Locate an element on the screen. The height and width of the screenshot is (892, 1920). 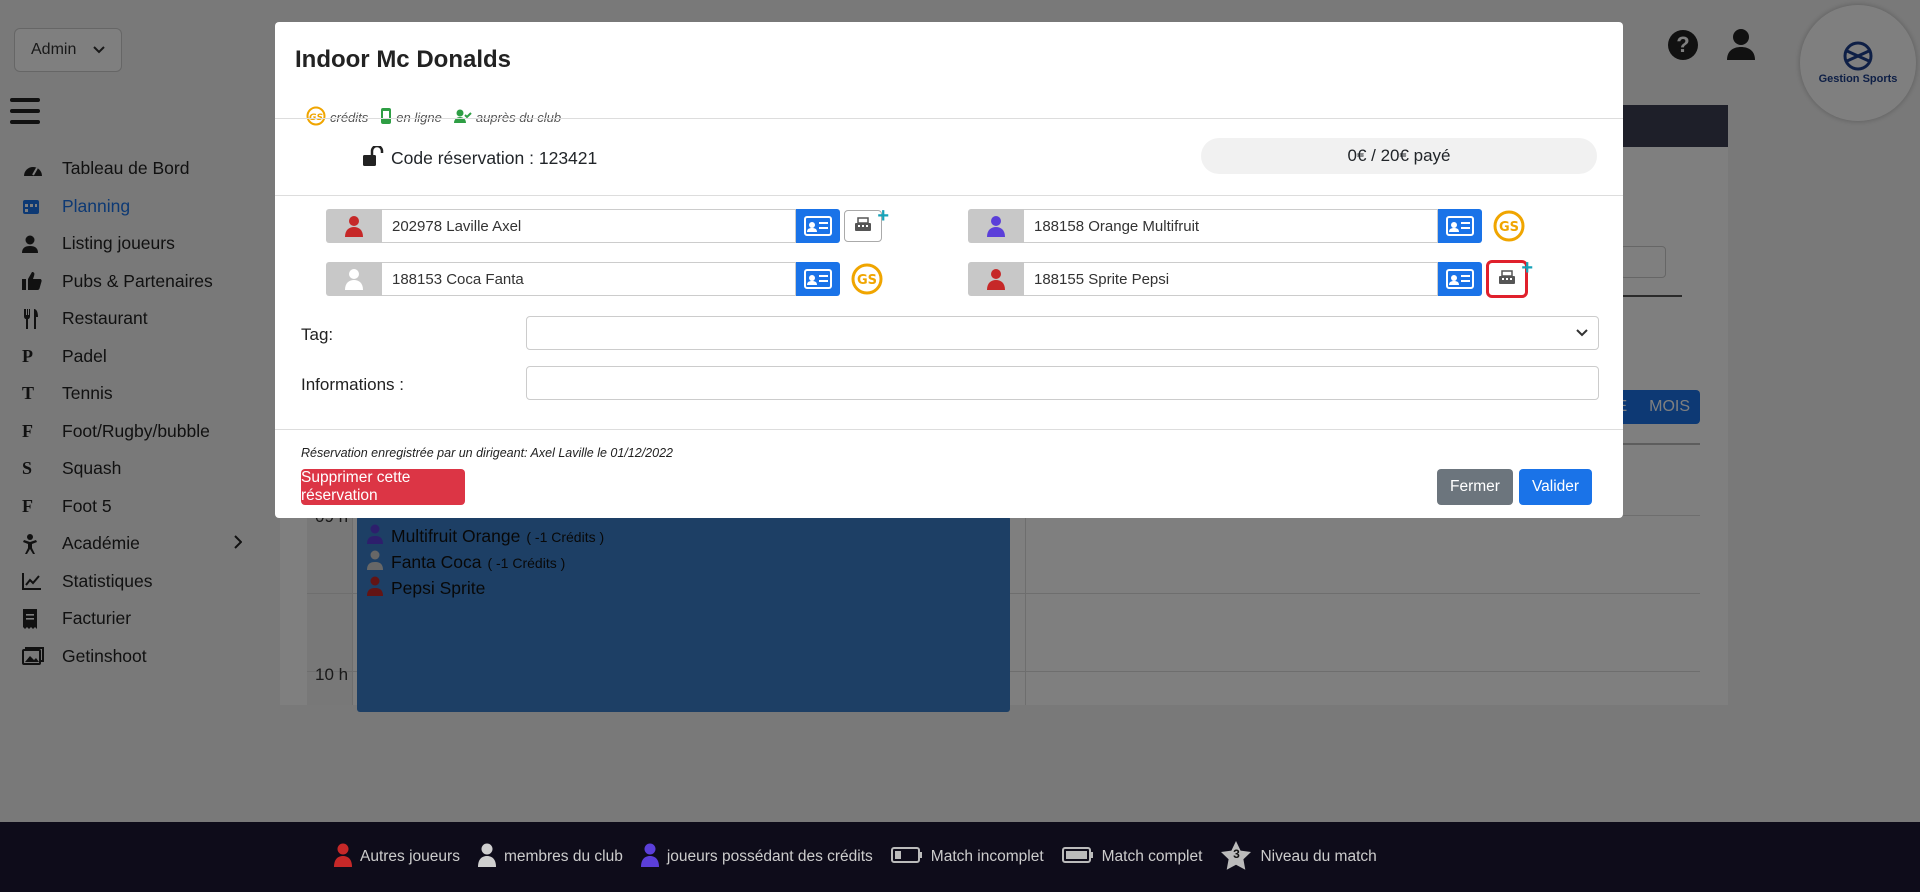
legend-label: Match complet is located at coordinates (1152, 856).